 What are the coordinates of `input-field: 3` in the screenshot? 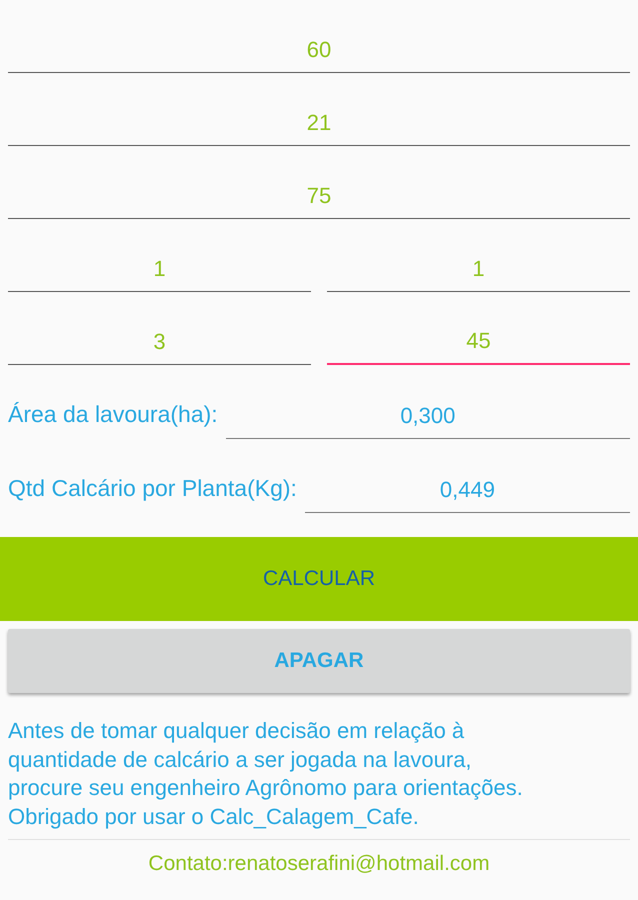 It's located at (159, 345).